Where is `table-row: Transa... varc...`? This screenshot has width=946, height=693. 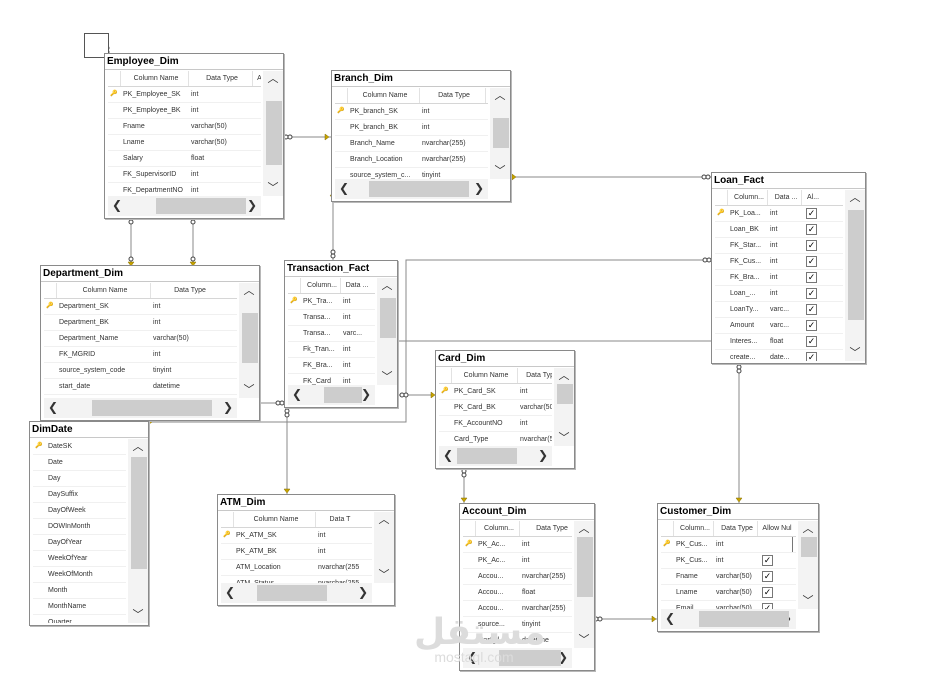
table-row: Transa... varc... is located at coordinates (331, 334).